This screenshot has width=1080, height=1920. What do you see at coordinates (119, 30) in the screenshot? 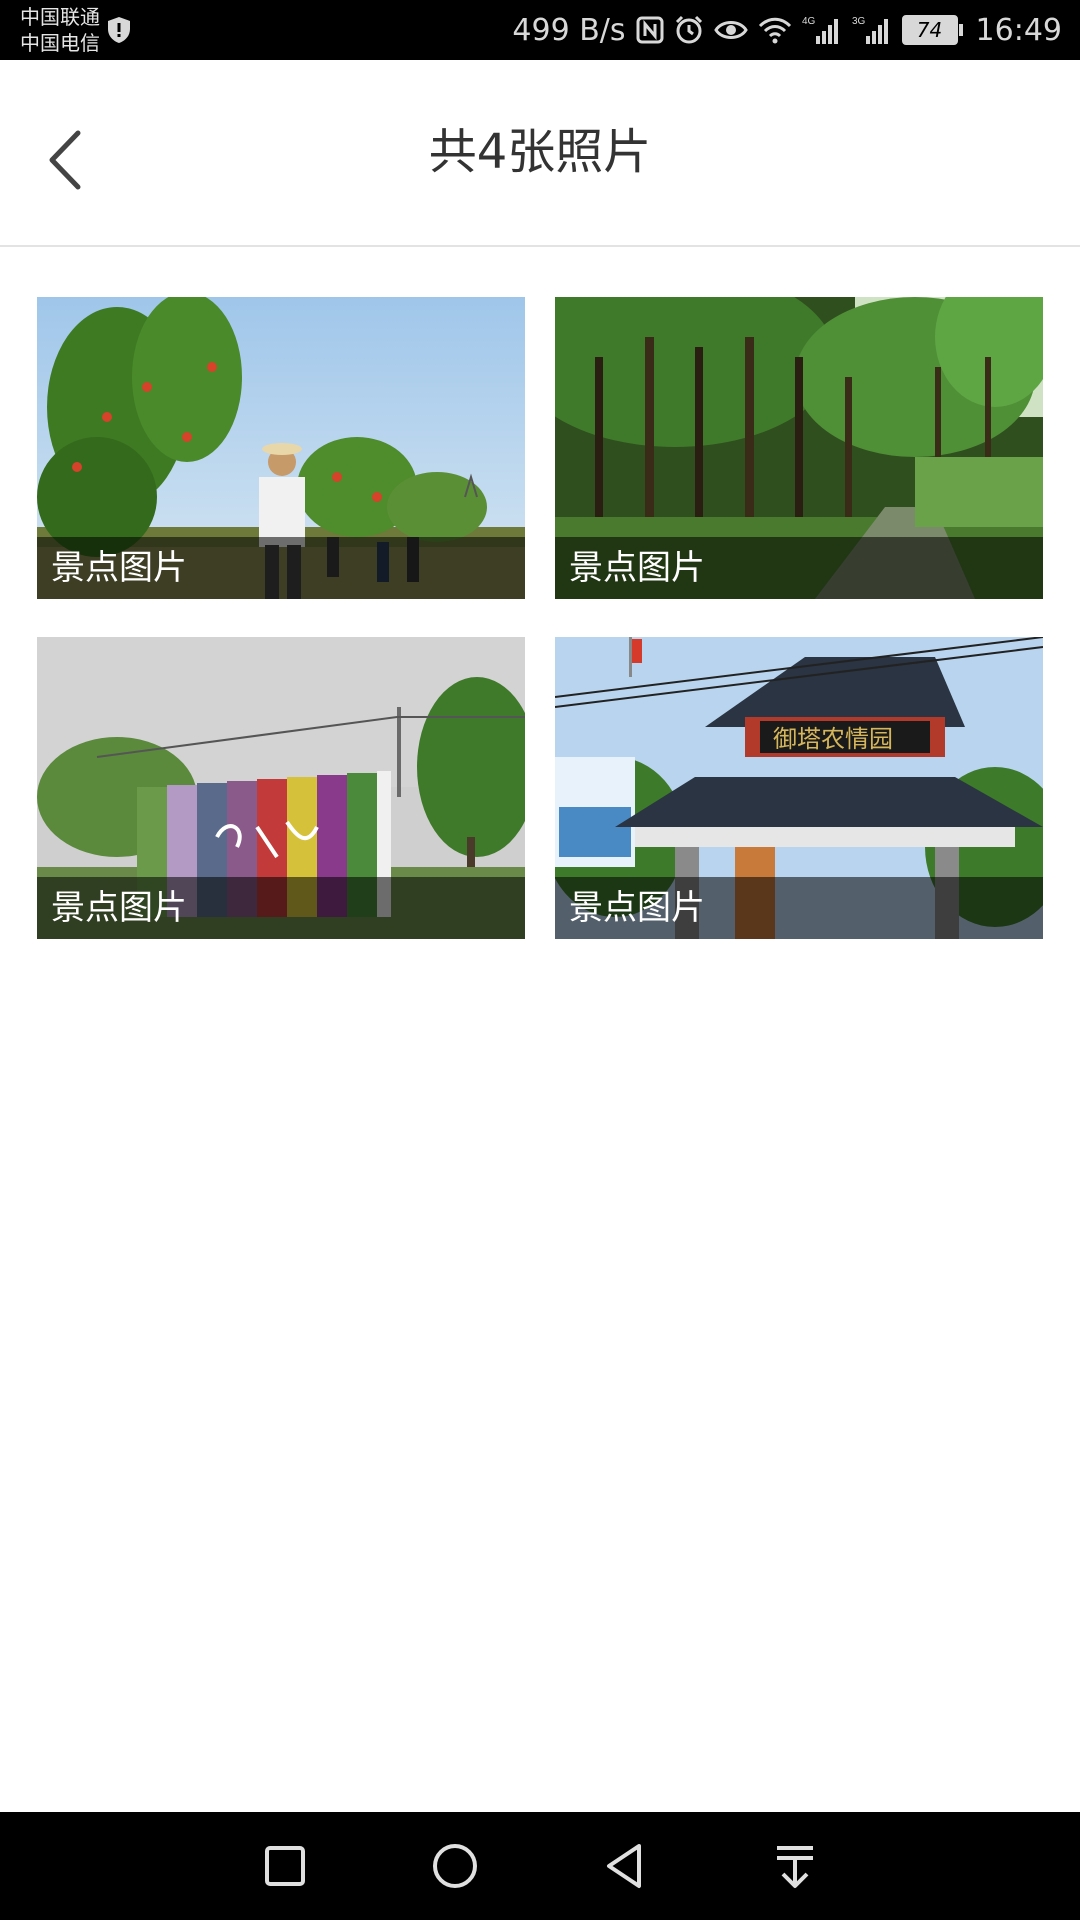
I see `shield-icon` at bounding box center [119, 30].